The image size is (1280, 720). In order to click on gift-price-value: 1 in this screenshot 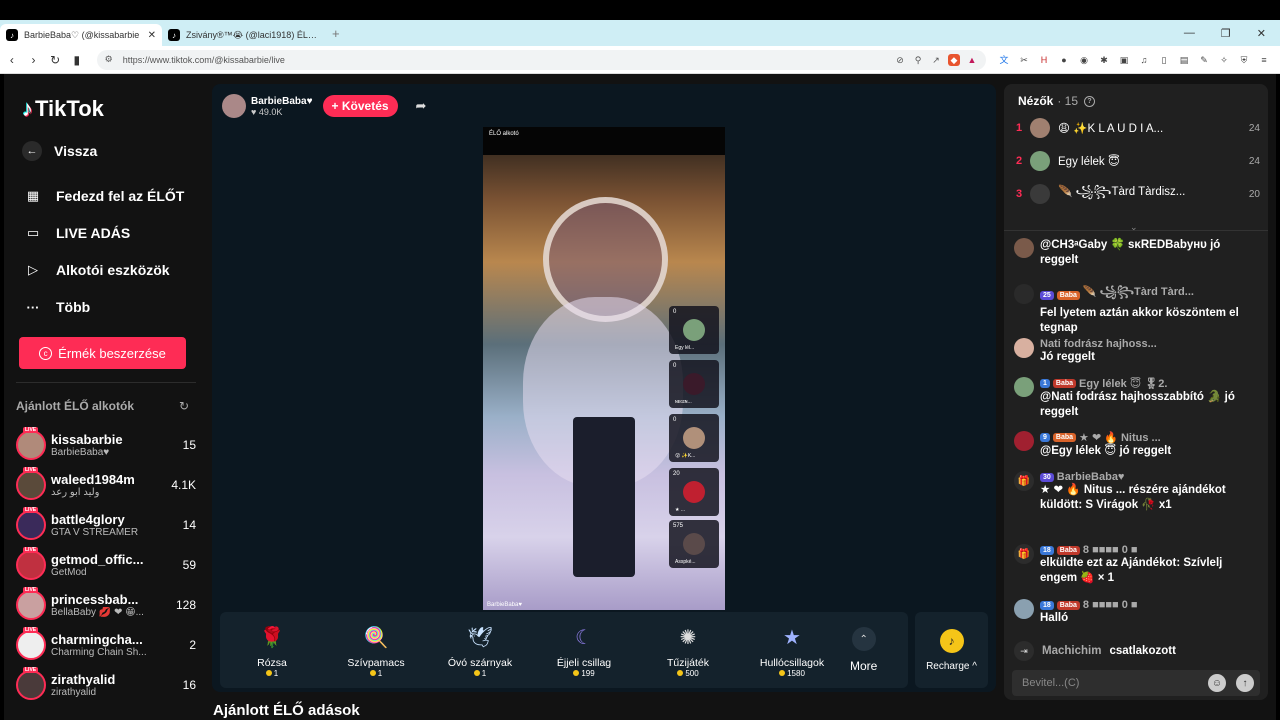, I will do `click(484, 673)`.